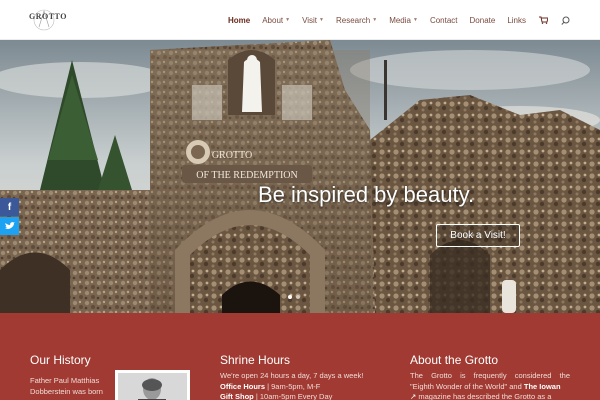 This screenshot has width=600, height=400. What do you see at coordinates (400, 20) in the screenshot?
I see `nav-media-label: Media` at bounding box center [400, 20].